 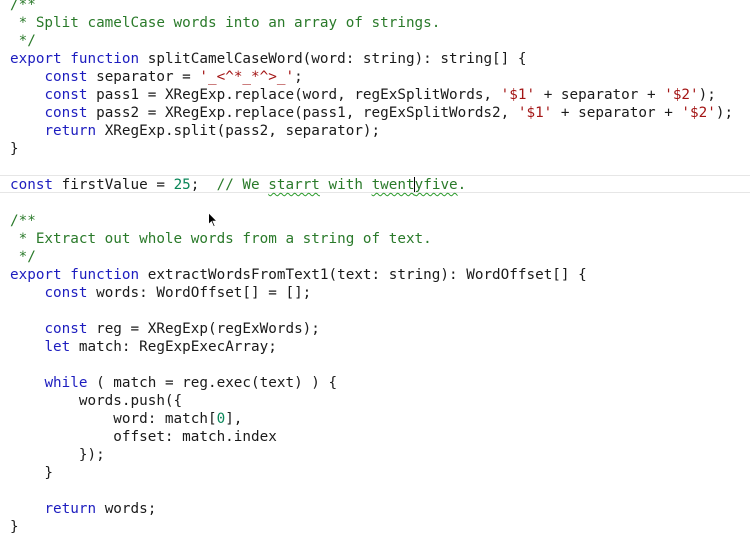 I want to click on code-token: firstValue =, so click(x=113, y=185).